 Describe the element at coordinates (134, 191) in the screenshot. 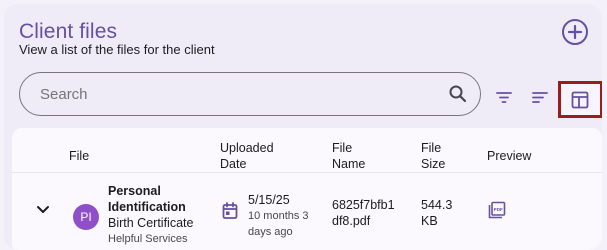

I see `file-title-line: Personal` at that location.